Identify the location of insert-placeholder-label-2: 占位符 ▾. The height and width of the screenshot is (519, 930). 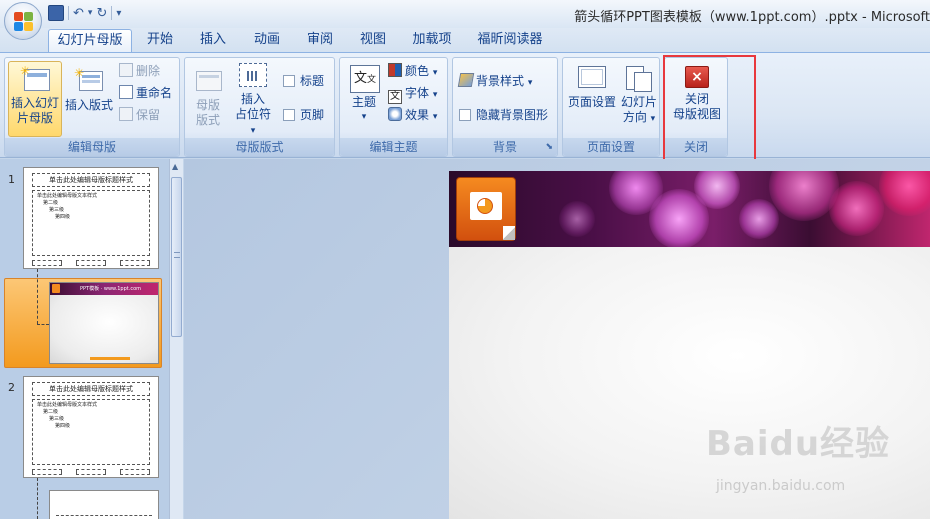
(253, 123).